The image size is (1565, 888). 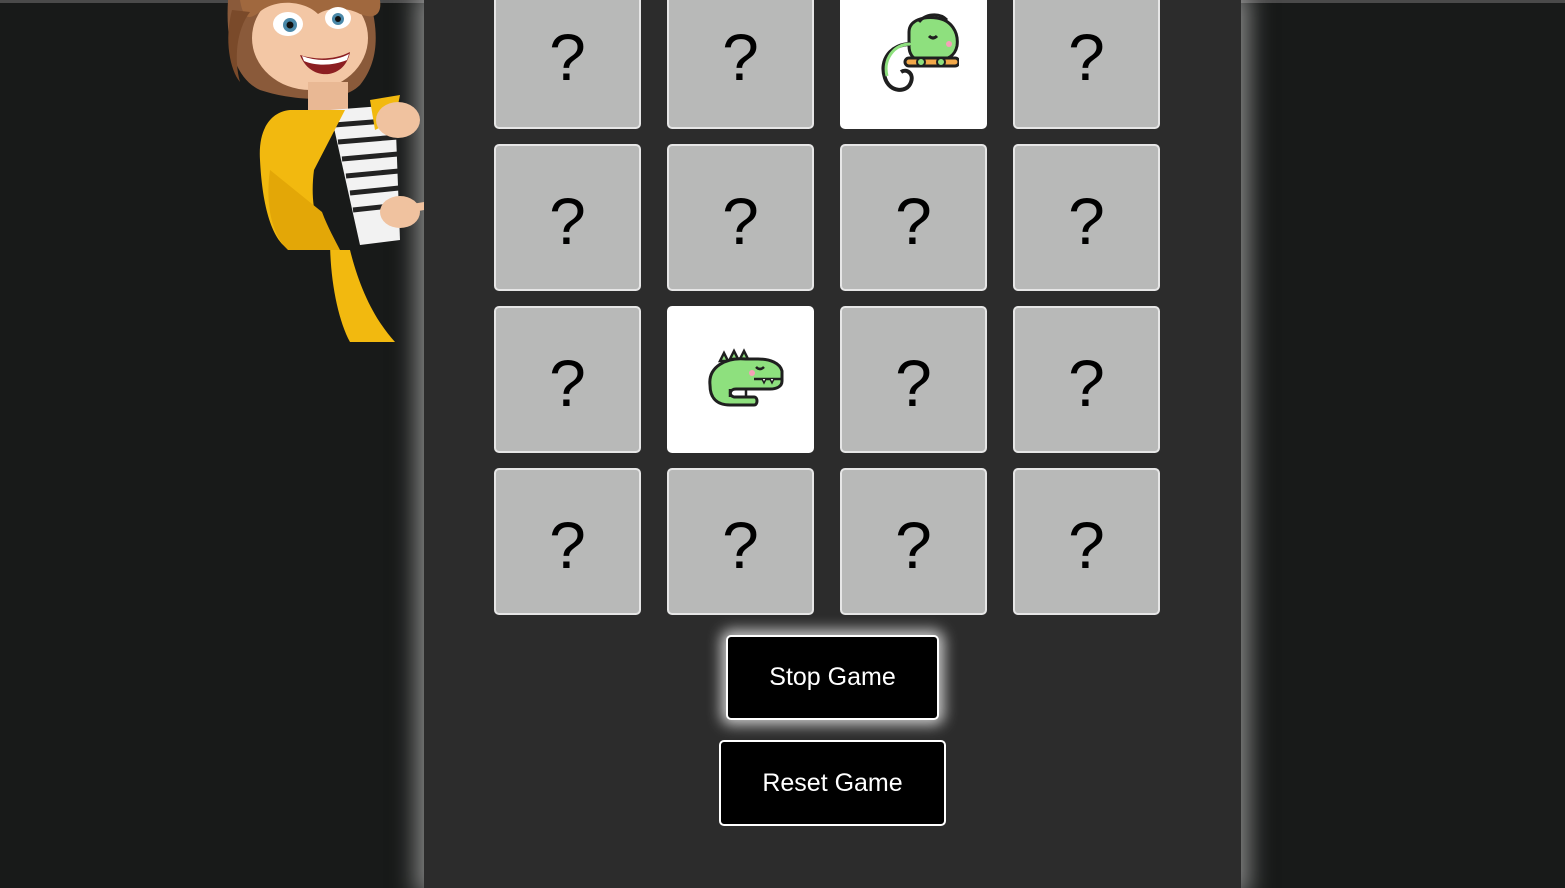 I want to click on reset-game-button: Reset Game, so click(x=832, y=783).